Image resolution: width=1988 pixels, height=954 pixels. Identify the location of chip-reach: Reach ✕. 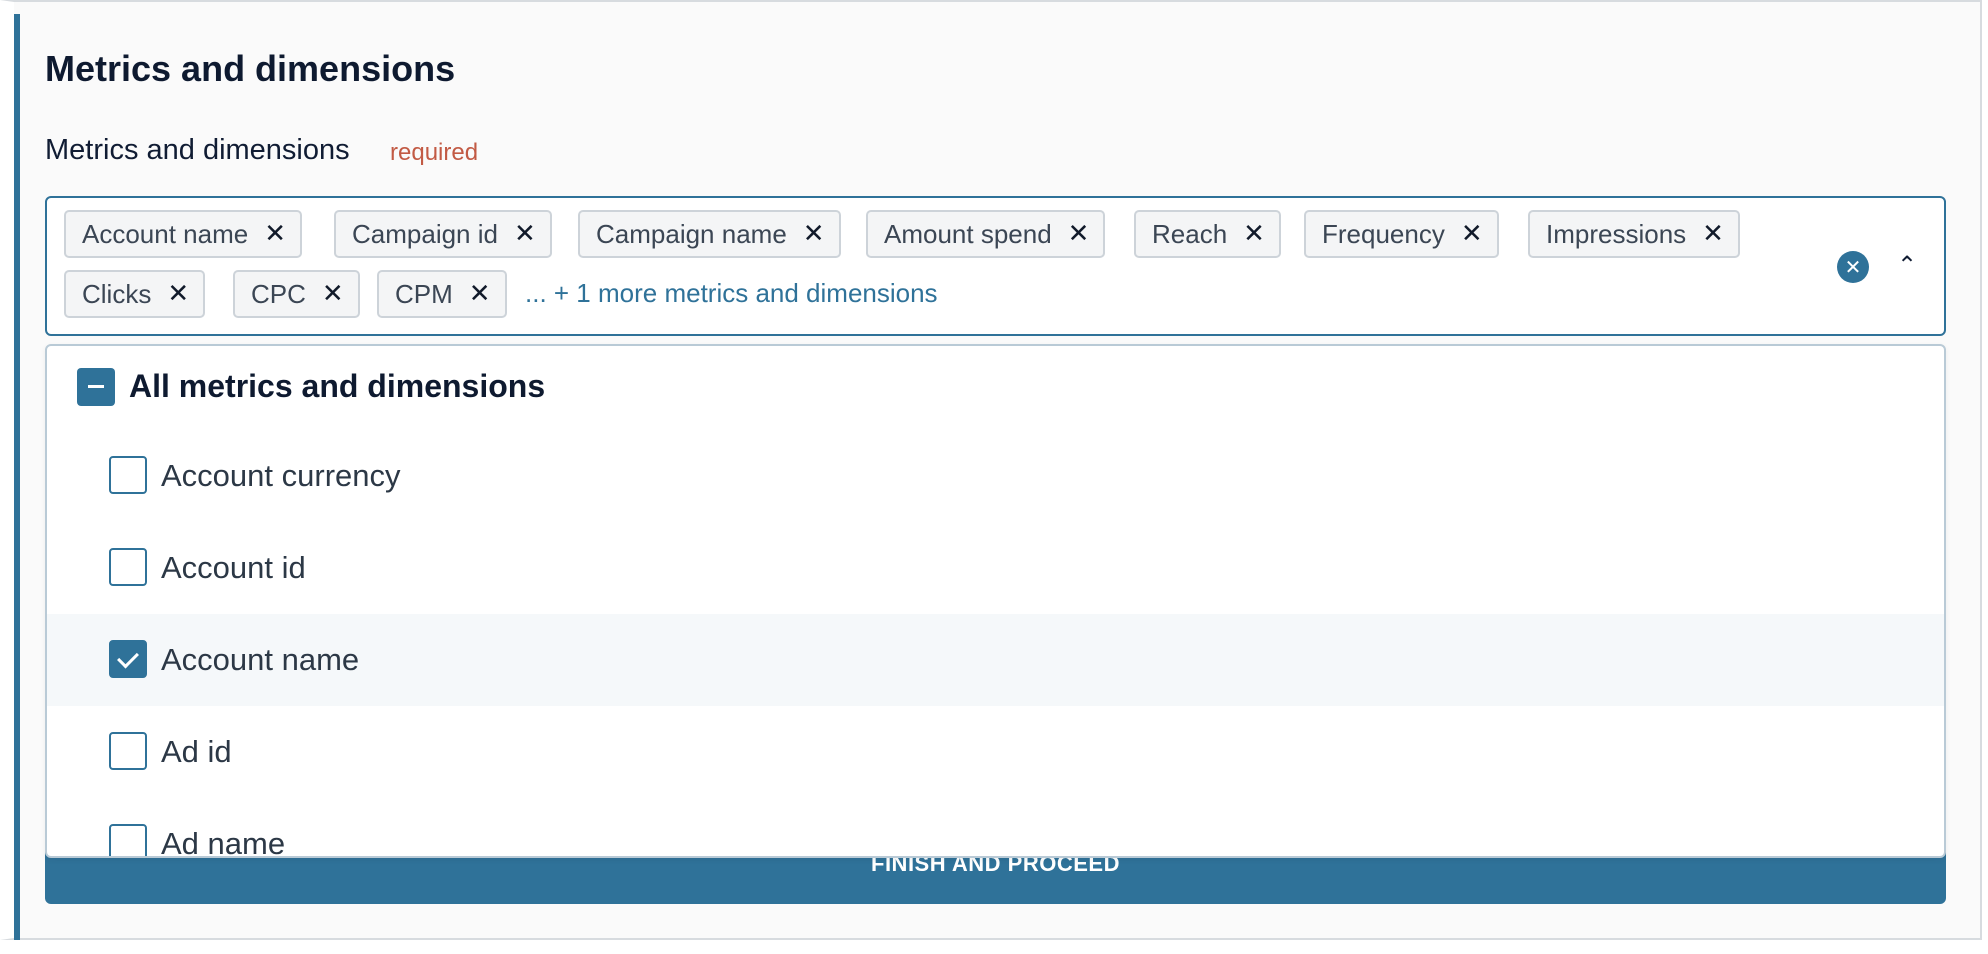
(1207, 234).